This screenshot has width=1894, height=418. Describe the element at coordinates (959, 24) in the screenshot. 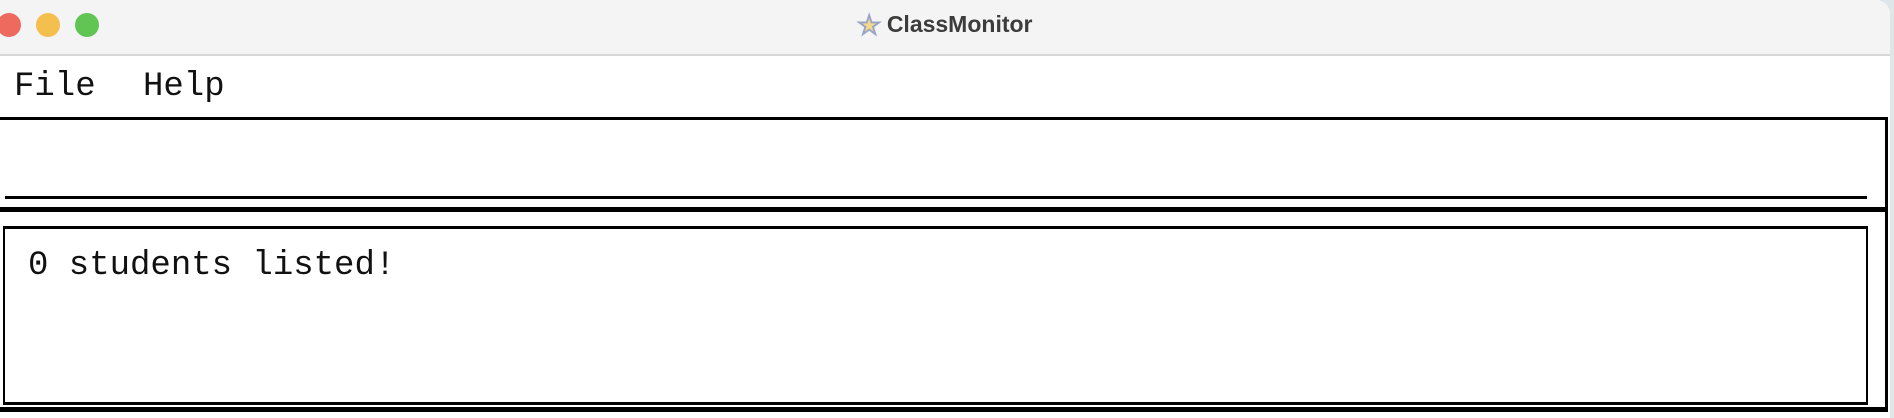

I see `window-title-text: ClassMonitor` at that location.